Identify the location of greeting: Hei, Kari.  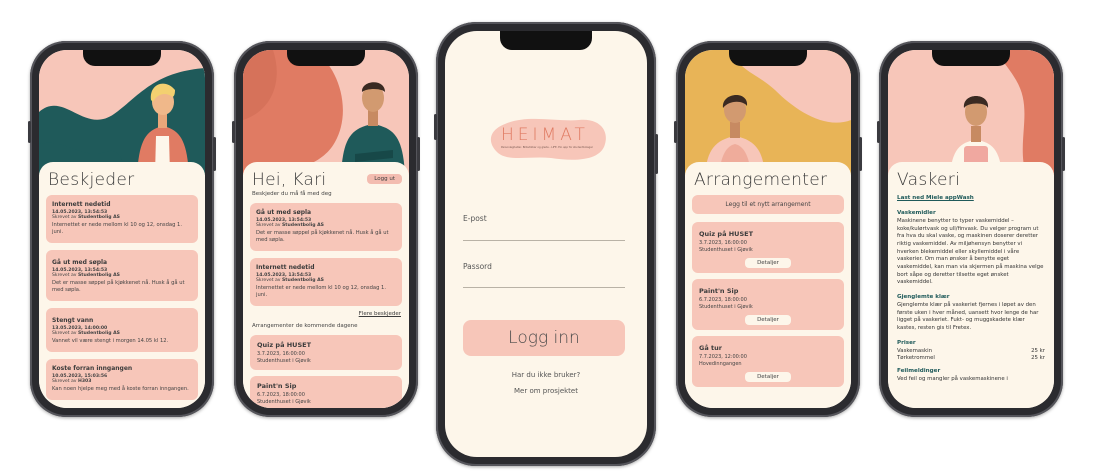
(289, 180).